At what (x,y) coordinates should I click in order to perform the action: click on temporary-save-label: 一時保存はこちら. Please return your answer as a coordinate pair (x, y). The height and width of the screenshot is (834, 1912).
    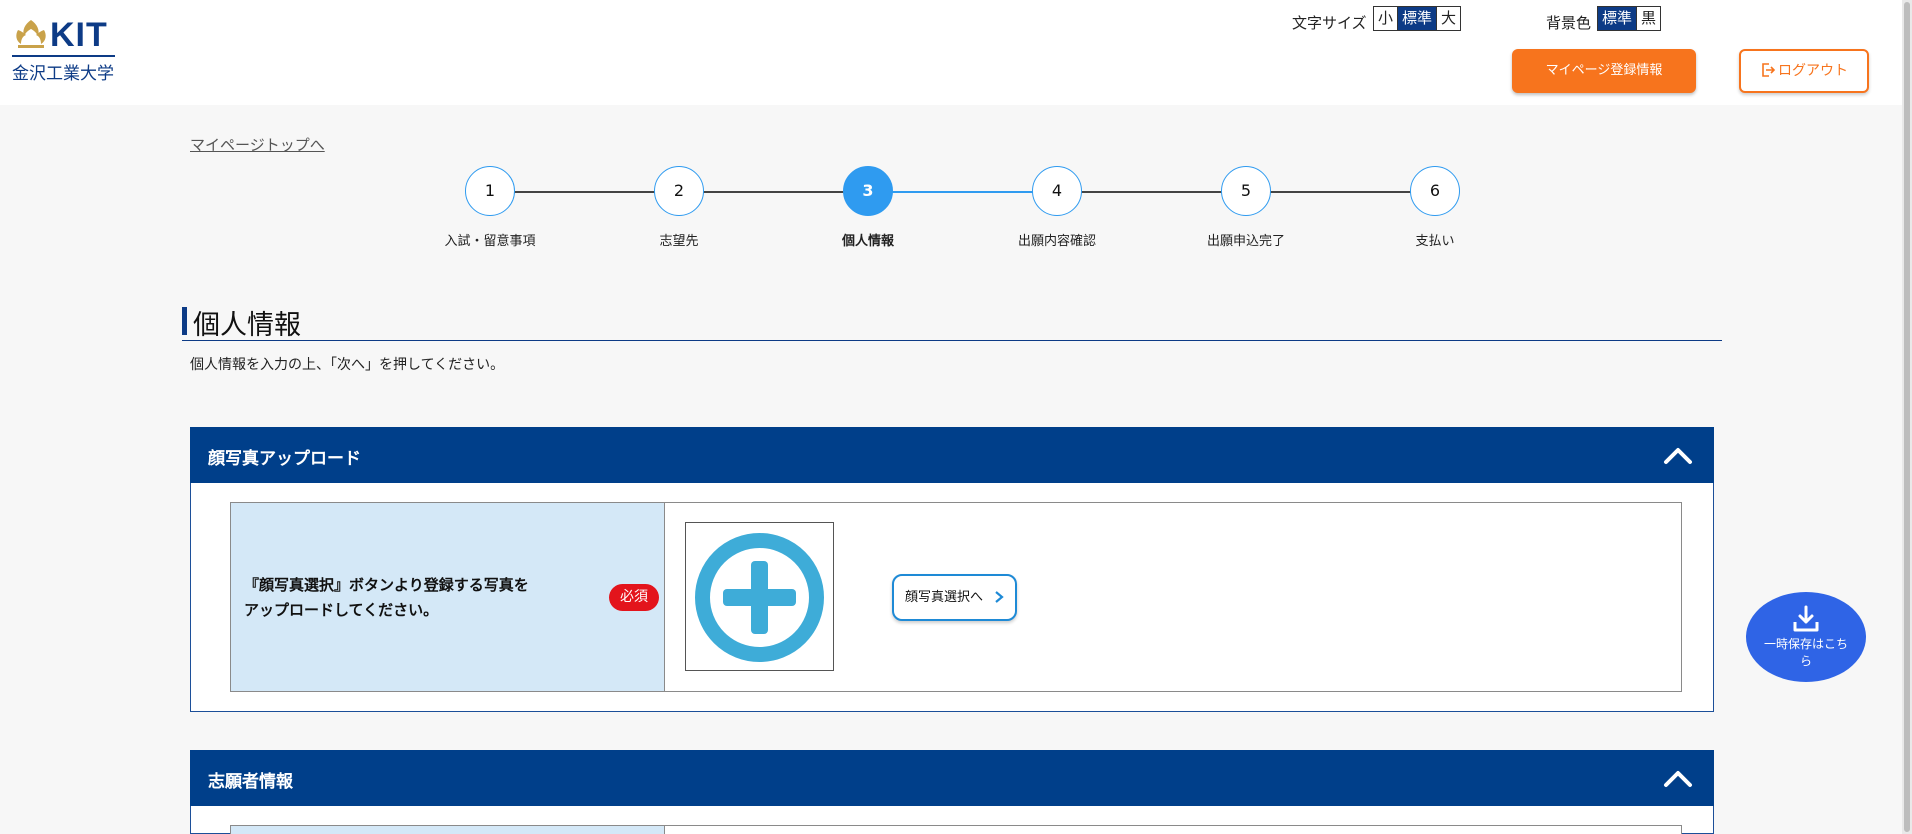
    Looking at the image, I should click on (1805, 652).